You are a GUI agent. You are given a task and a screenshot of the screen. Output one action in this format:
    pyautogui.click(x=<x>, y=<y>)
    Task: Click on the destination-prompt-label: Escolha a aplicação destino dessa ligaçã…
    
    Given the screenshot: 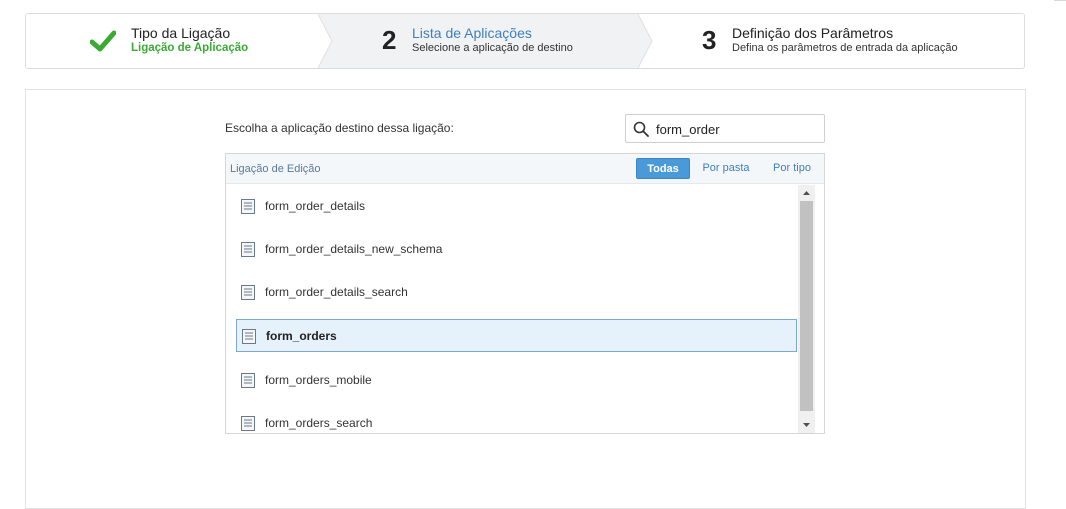 What is the action you would take?
    pyautogui.click(x=339, y=128)
    